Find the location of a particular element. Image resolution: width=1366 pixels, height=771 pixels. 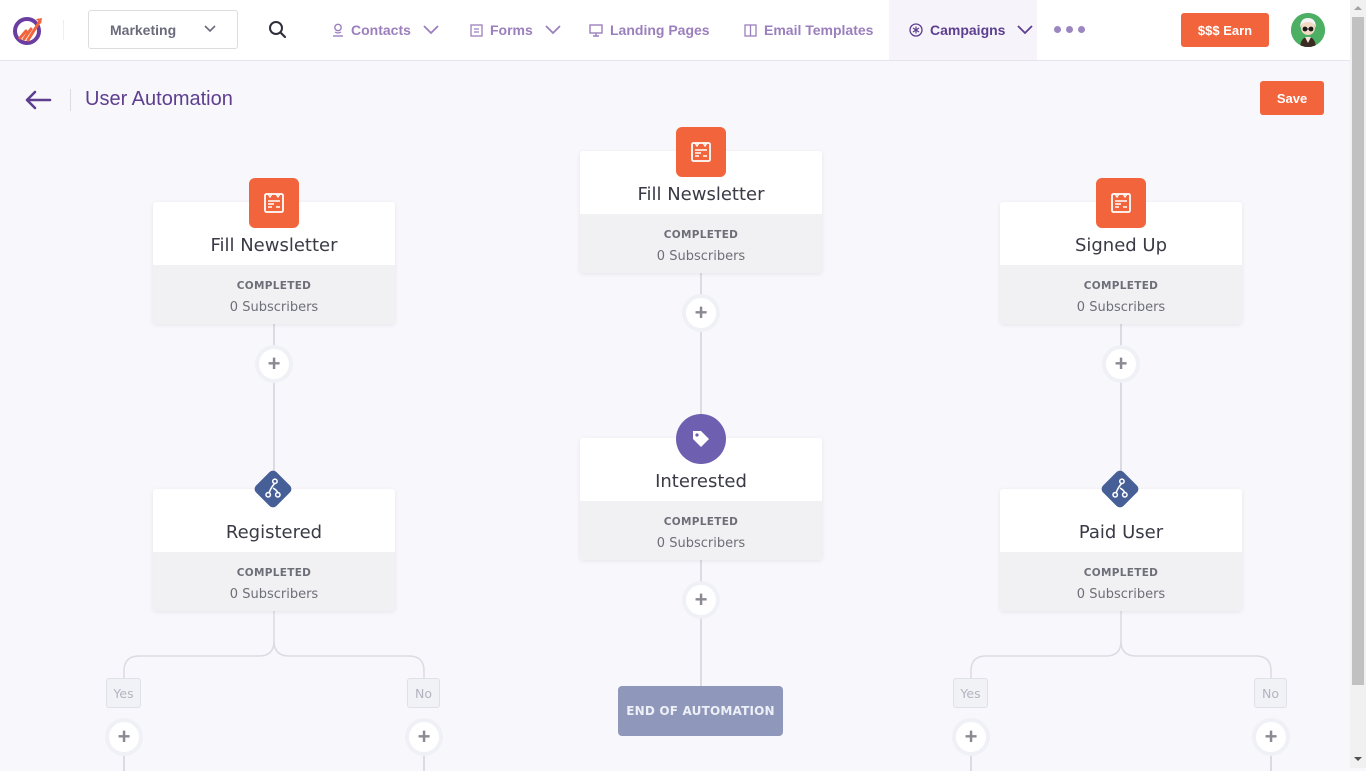

nav-forms-label: Forms is located at coordinates (511, 30).